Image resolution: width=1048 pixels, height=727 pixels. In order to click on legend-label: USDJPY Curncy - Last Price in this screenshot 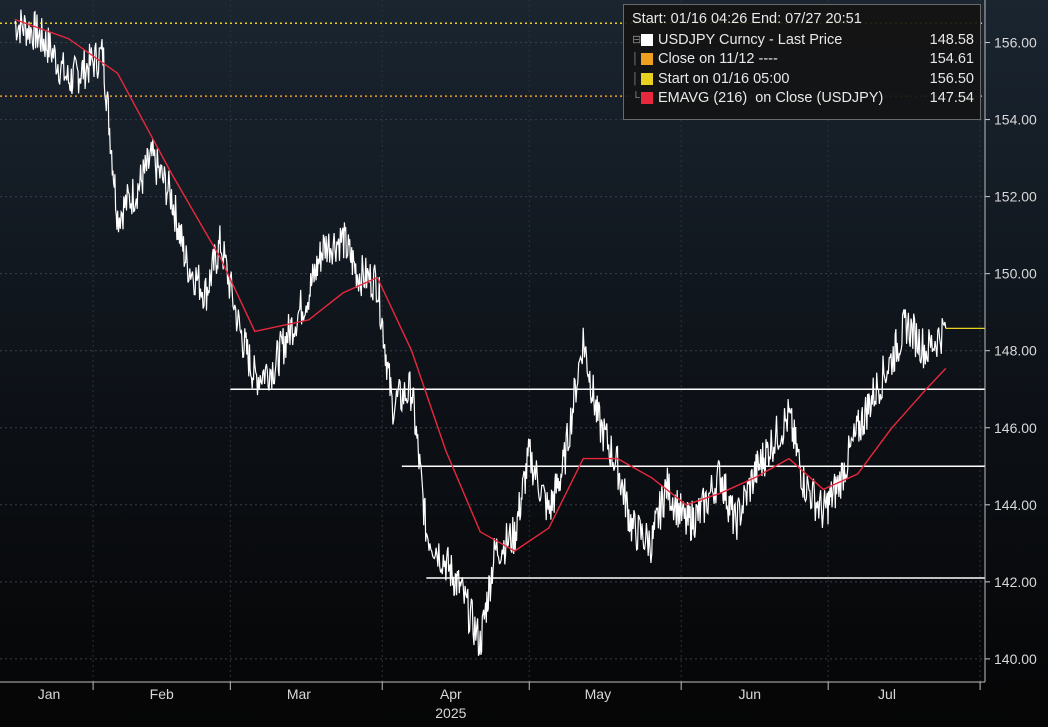, I will do `click(750, 39)`.